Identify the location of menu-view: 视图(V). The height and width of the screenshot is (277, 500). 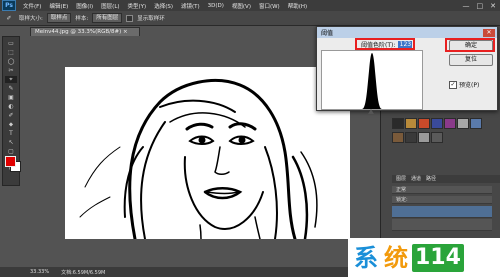
(241, 6).